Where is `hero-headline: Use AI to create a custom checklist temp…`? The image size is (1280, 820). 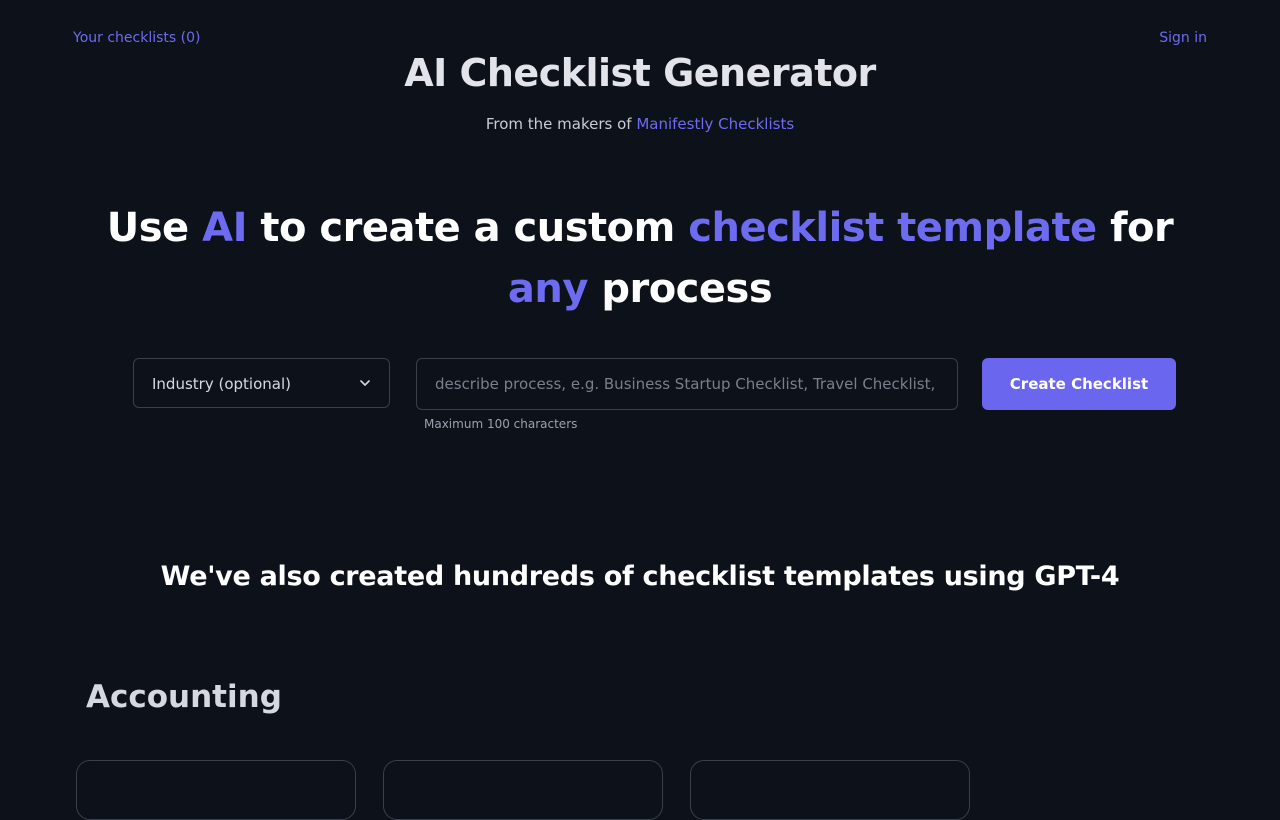 hero-headline: Use AI to create a custom checklist temp… is located at coordinates (640, 259).